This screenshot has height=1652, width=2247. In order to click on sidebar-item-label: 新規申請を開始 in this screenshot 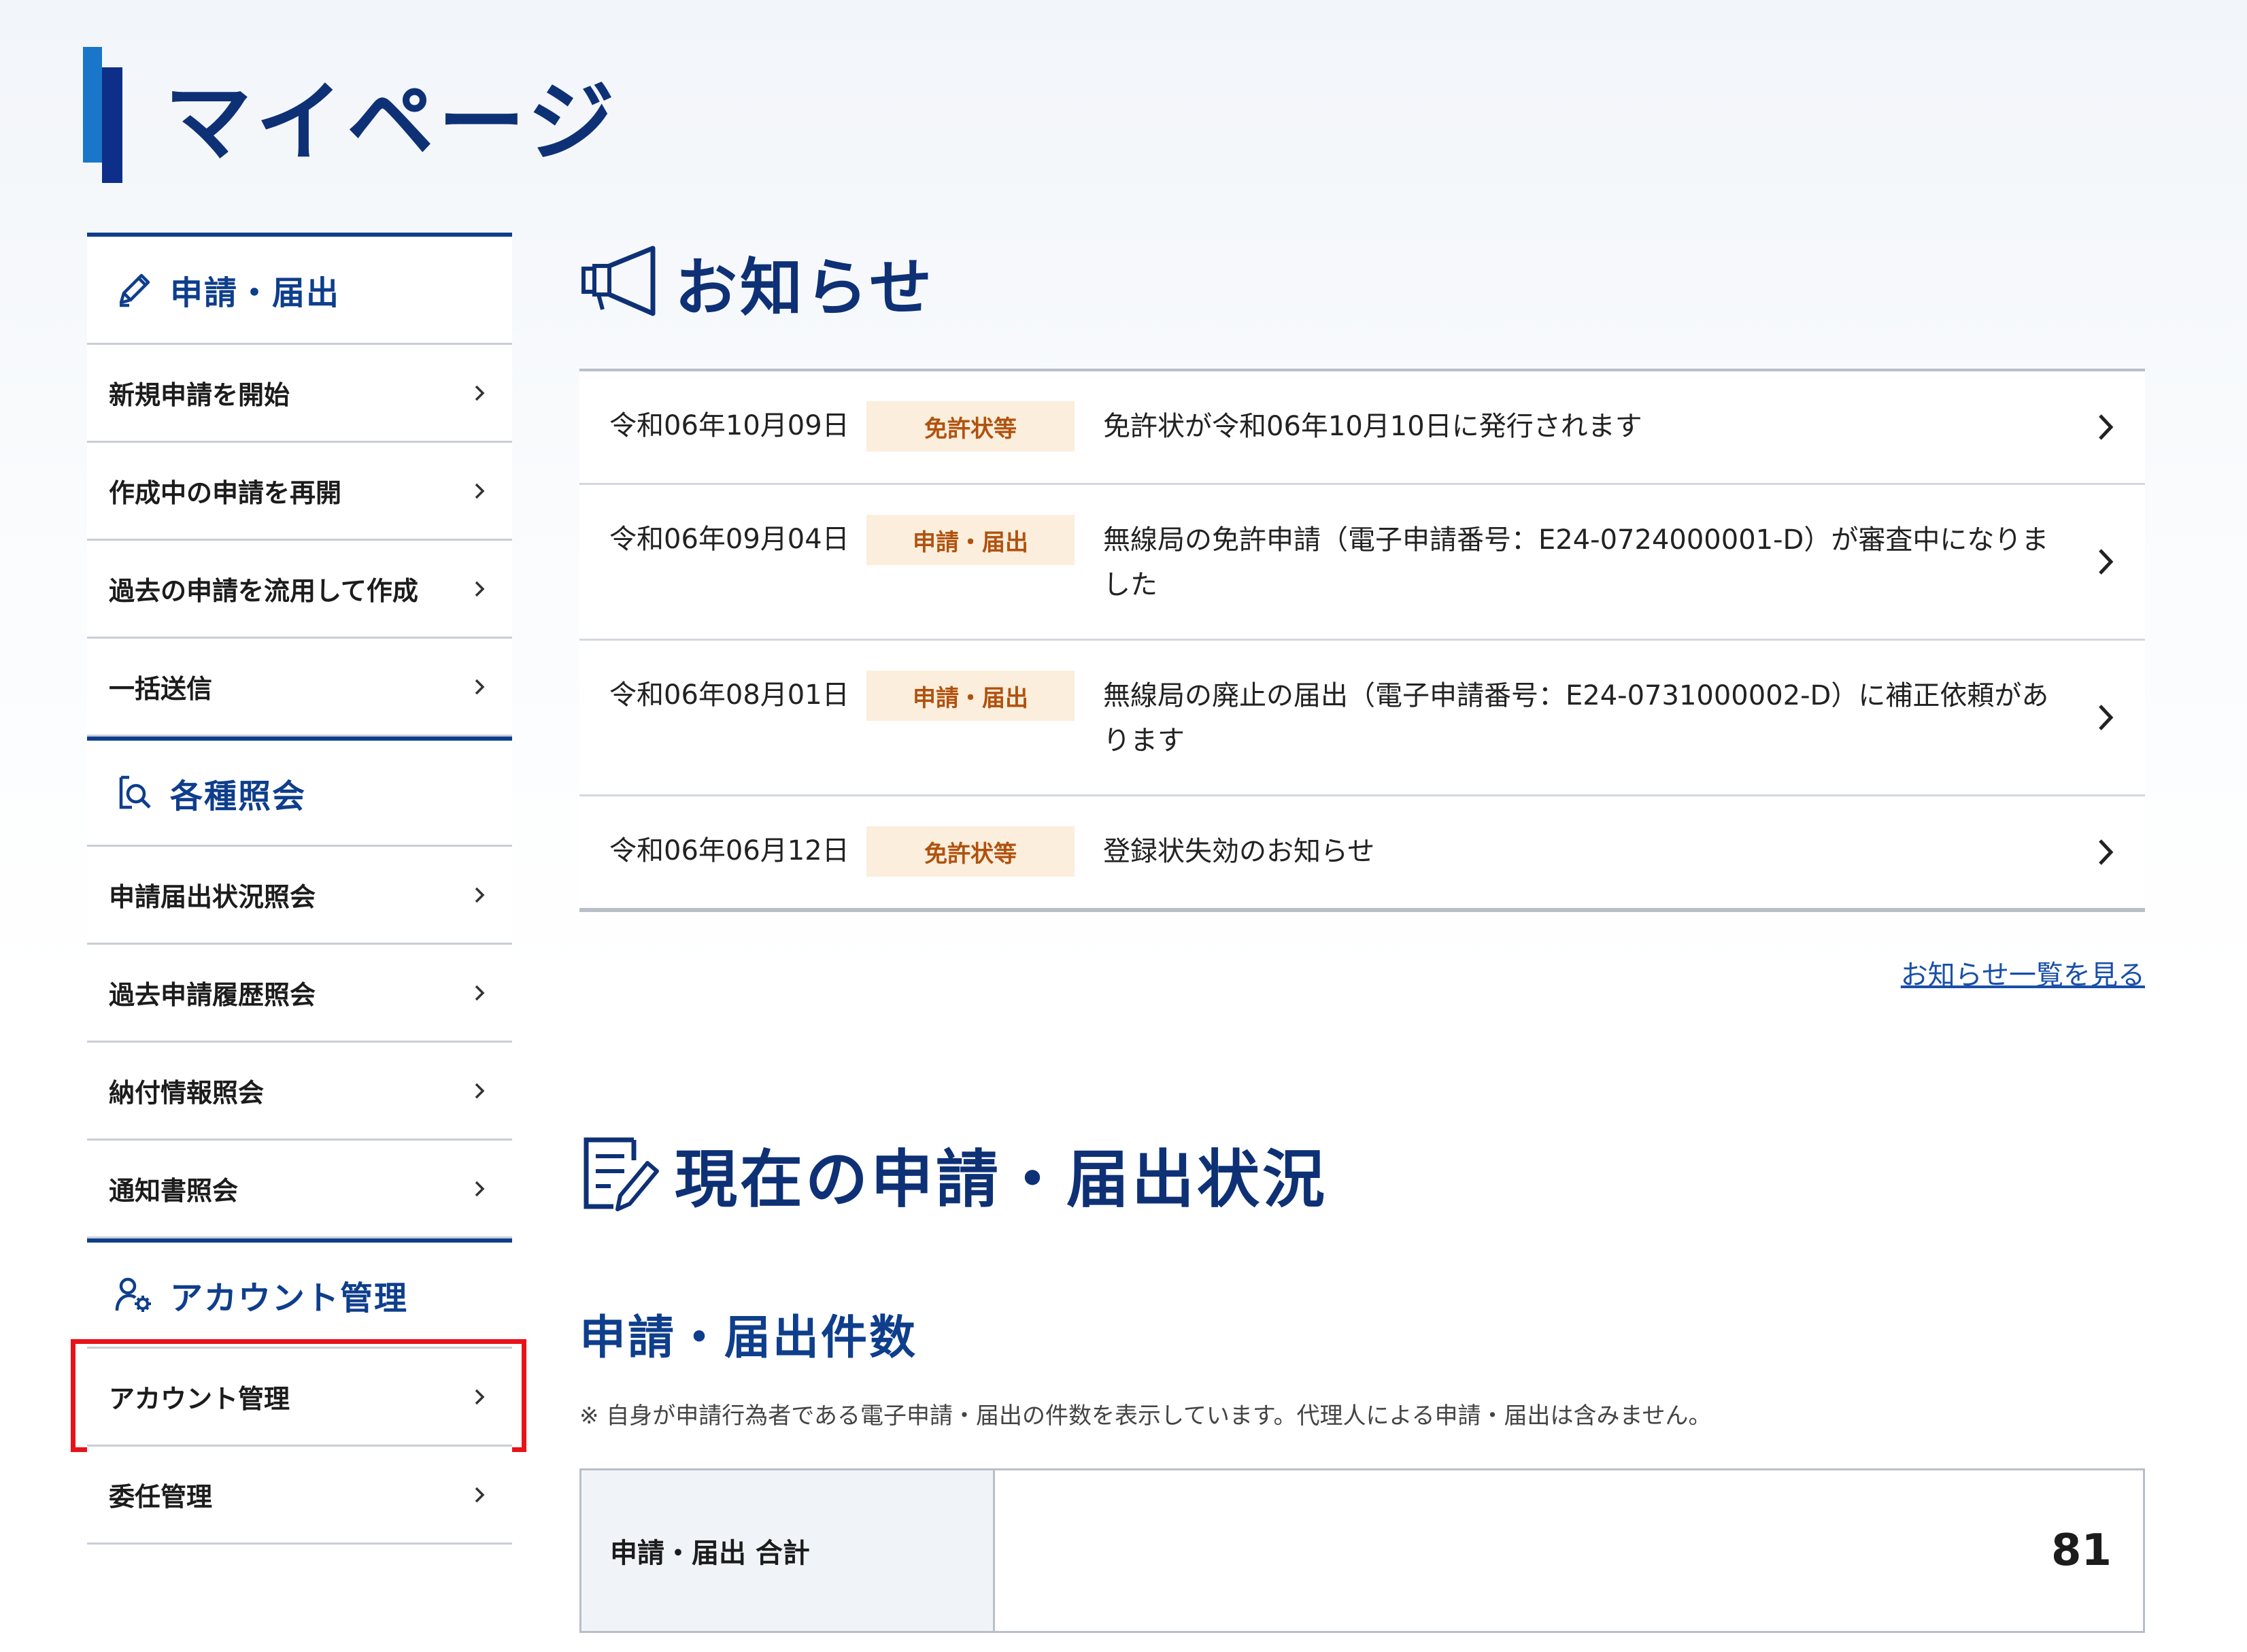, I will do `click(199, 395)`.